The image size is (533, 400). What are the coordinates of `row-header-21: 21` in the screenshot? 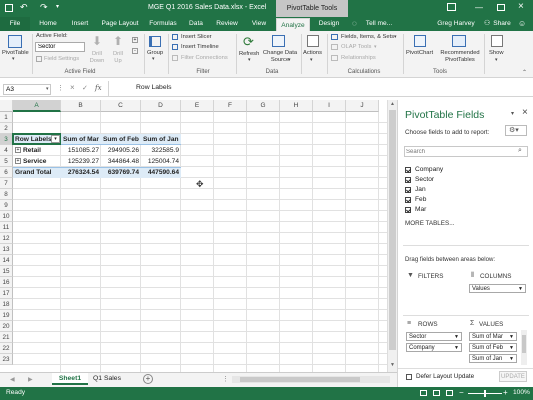 It's located at (6, 337).